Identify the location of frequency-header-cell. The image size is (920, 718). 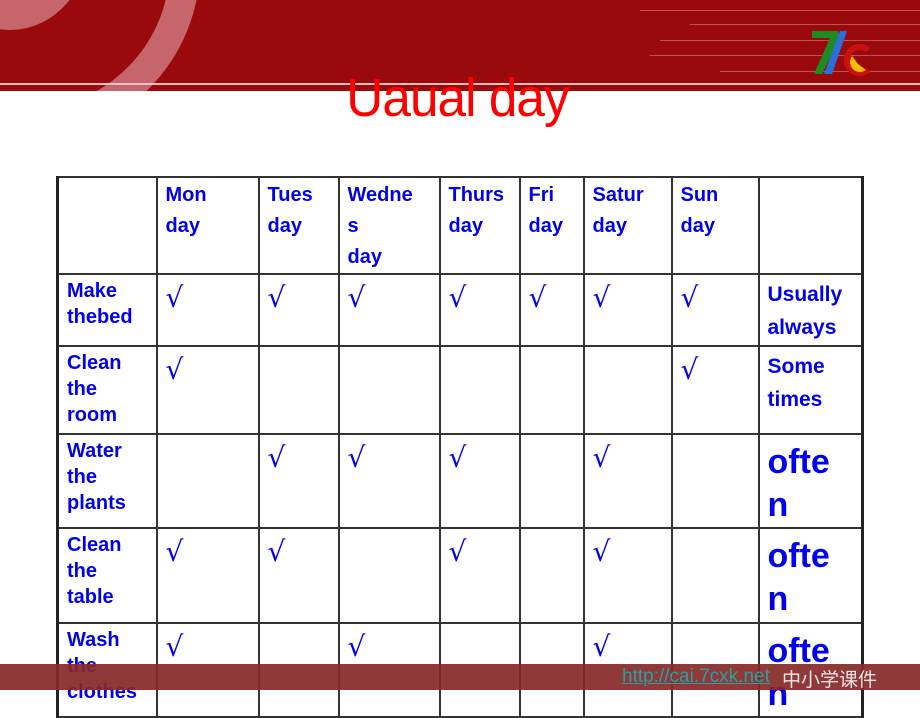
(810, 225).